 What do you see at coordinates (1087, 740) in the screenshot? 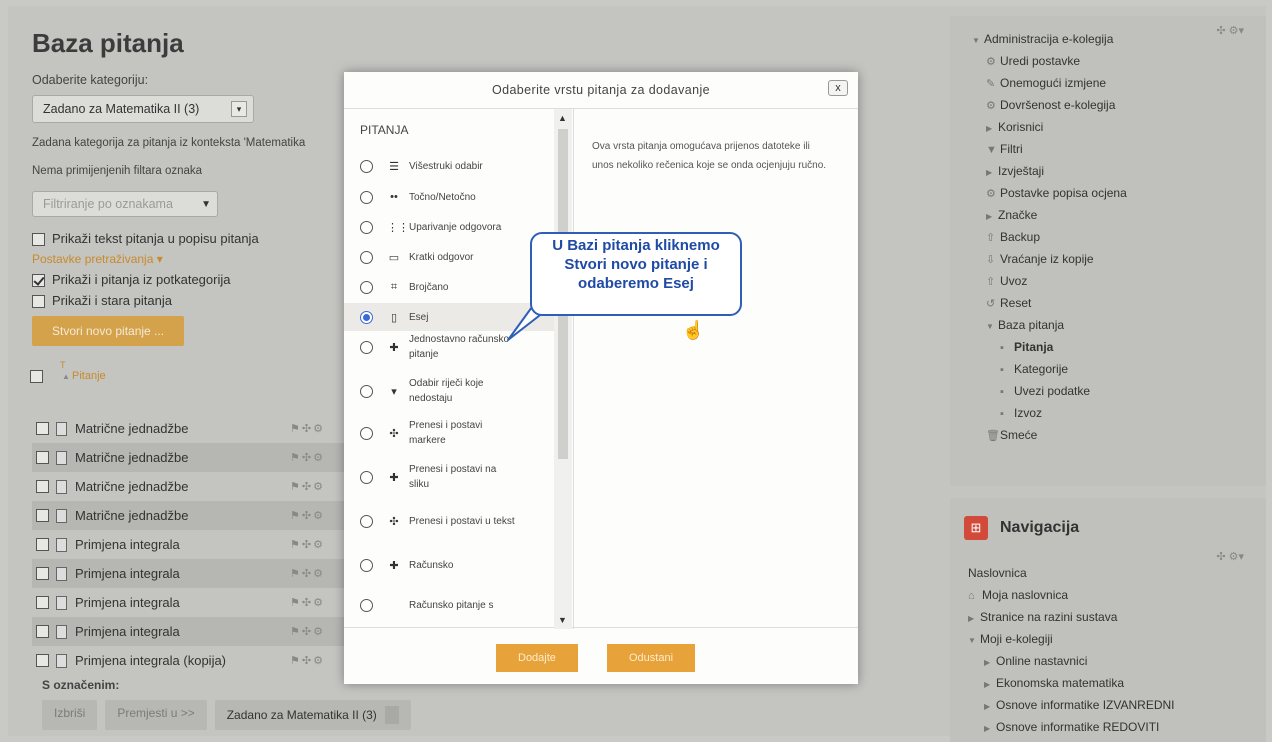
I see `nav-item: ▶Informacijski sustavi IZVANREDNI (PIJ)` at bounding box center [1087, 740].